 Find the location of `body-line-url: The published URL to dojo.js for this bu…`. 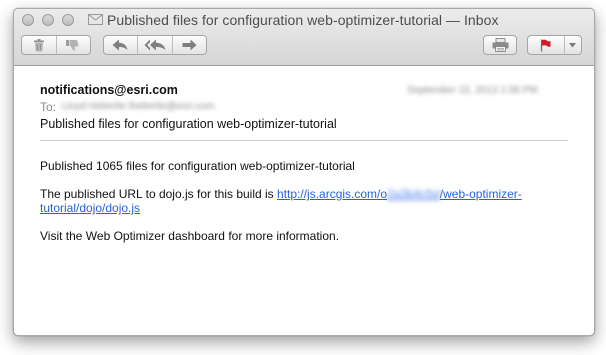

body-line-url: The published URL to dojo.js for this bu… is located at coordinates (281, 201).